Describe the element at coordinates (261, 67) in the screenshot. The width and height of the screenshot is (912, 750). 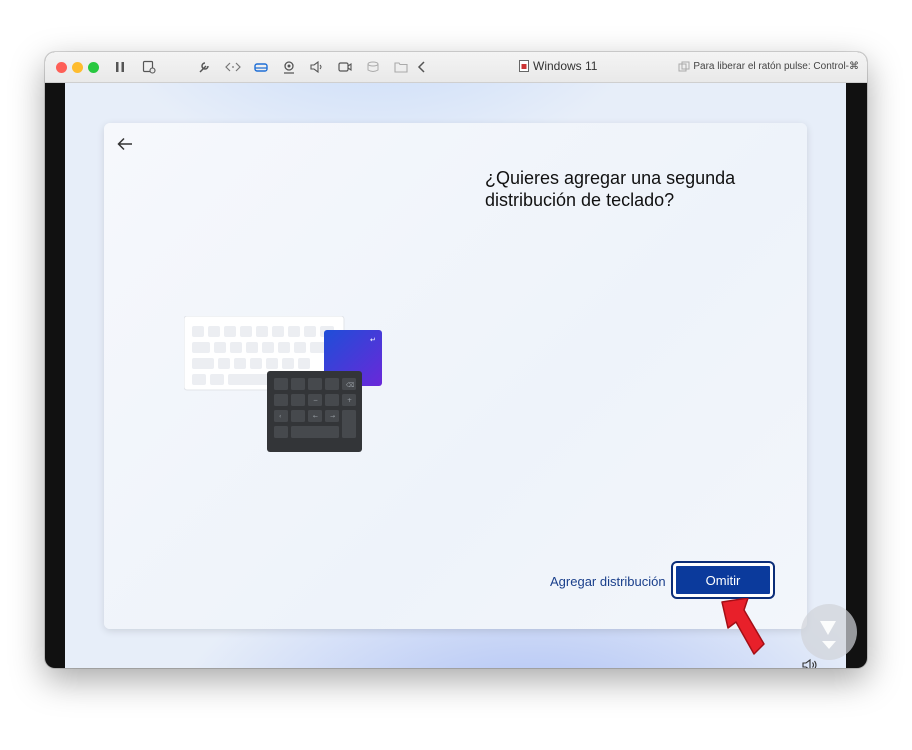
I see `drive-icon` at that location.